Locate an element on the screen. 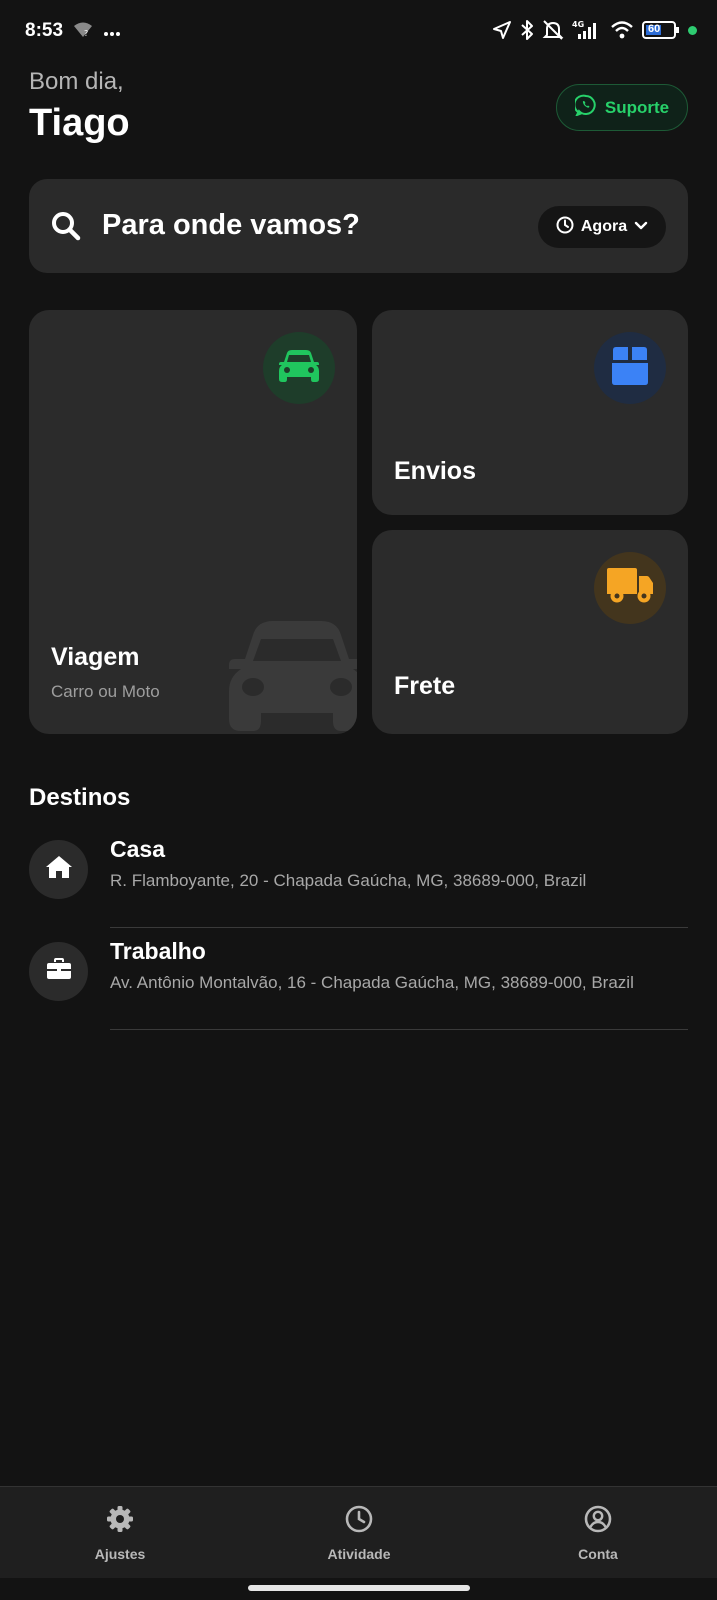  greeting-text: Bom dia, is located at coordinates (76, 81).